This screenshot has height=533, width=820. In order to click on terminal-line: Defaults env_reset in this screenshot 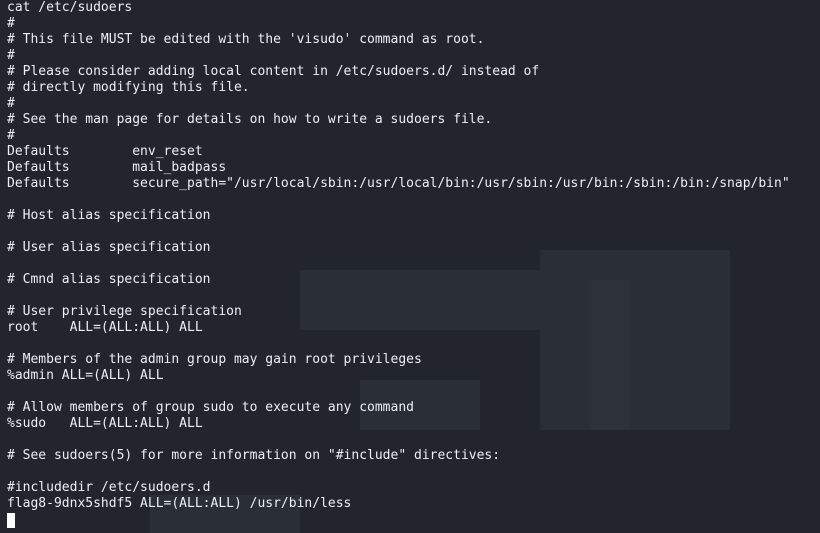, I will do `click(105, 151)`.